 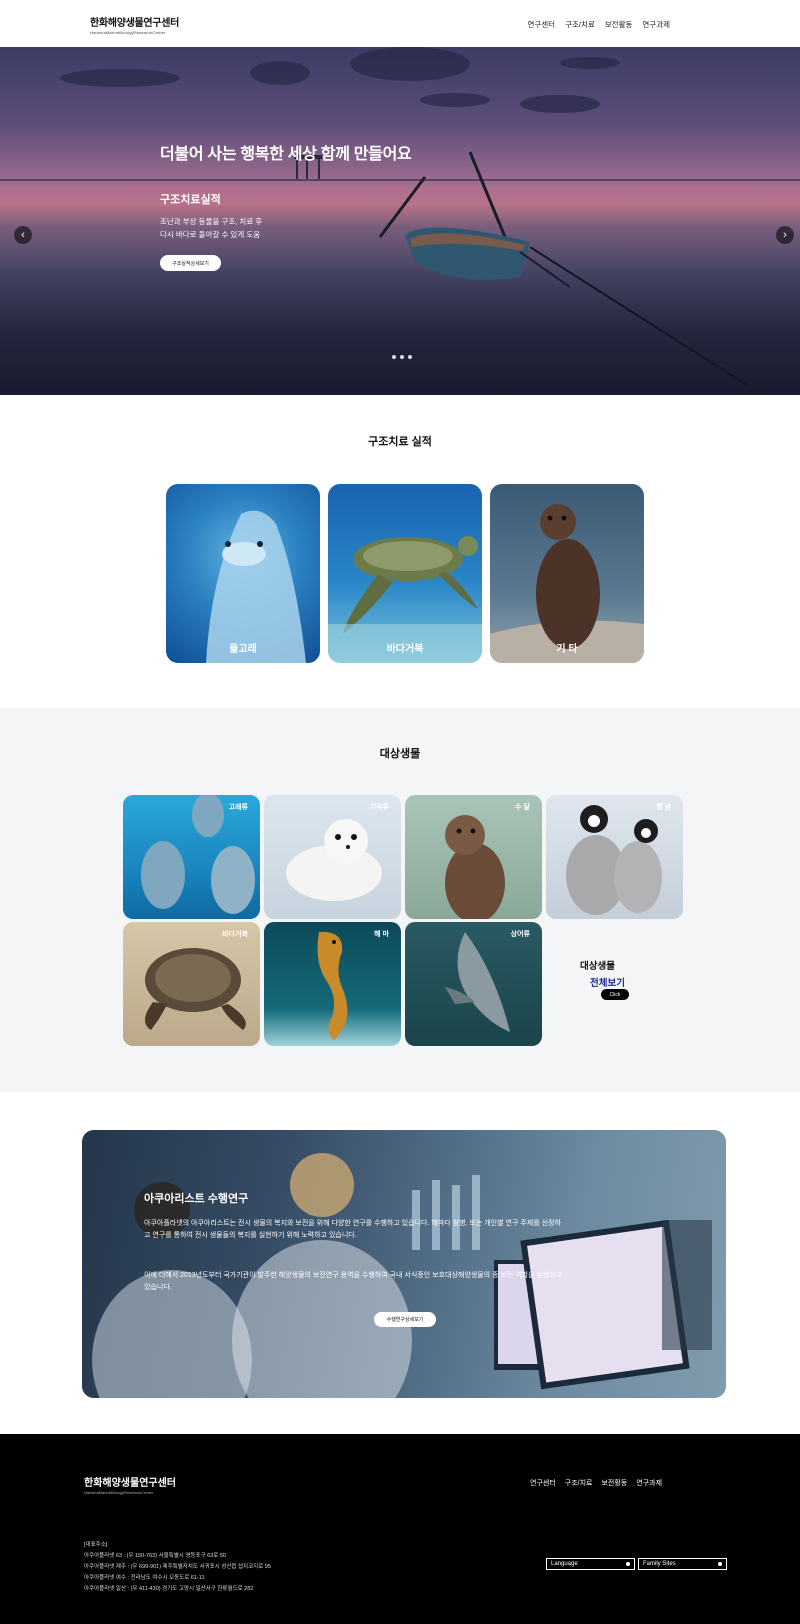 What do you see at coordinates (785, 235) in the screenshot?
I see `next-slide-icon: ›` at bounding box center [785, 235].